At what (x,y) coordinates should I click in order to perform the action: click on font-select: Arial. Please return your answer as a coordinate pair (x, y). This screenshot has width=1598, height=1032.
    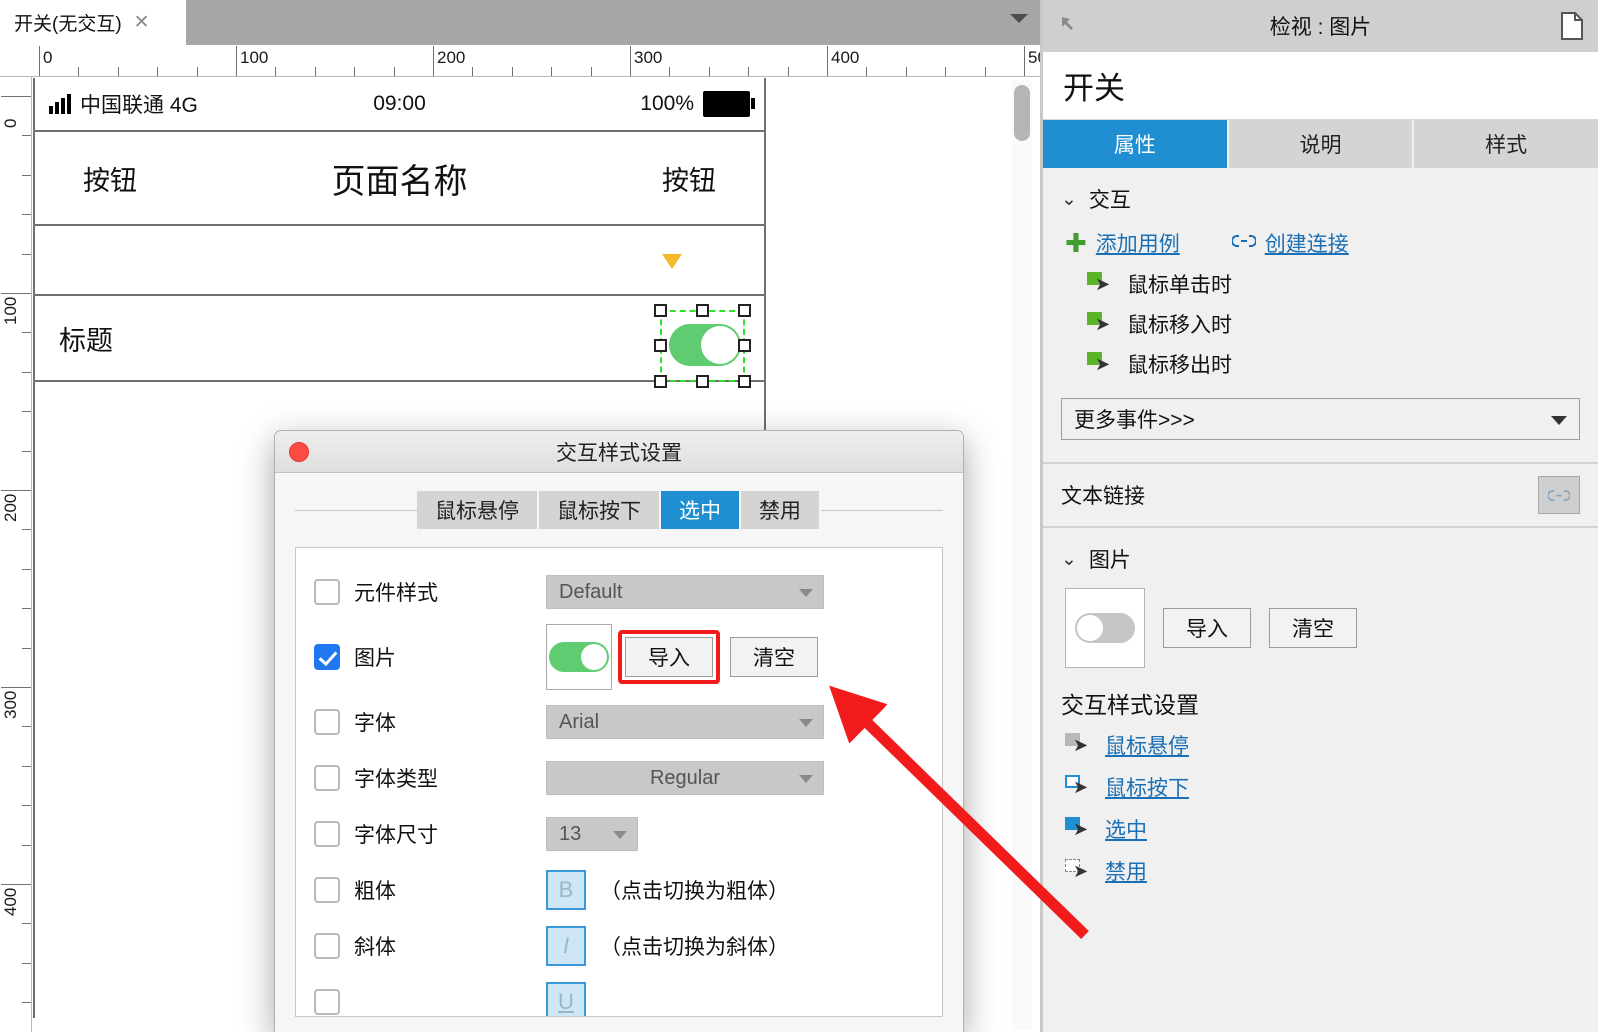
    Looking at the image, I should click on (685, 722).